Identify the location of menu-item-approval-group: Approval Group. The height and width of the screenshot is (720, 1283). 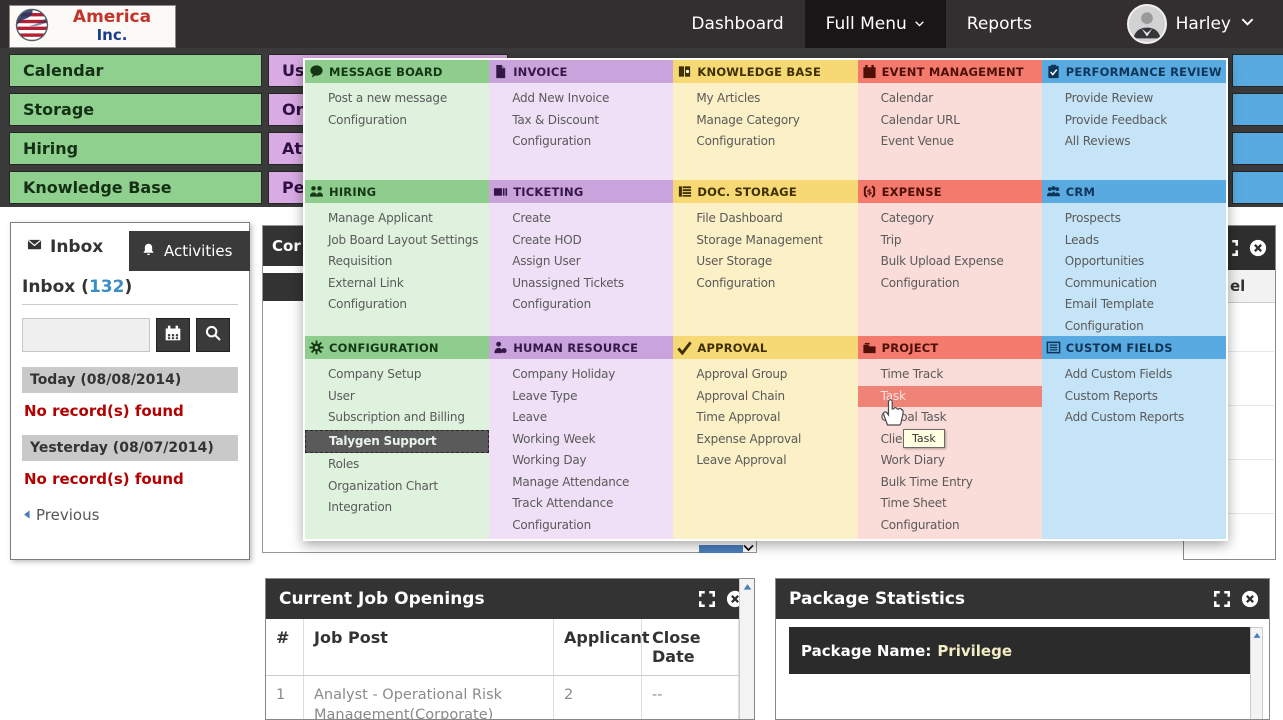
(765, 375).